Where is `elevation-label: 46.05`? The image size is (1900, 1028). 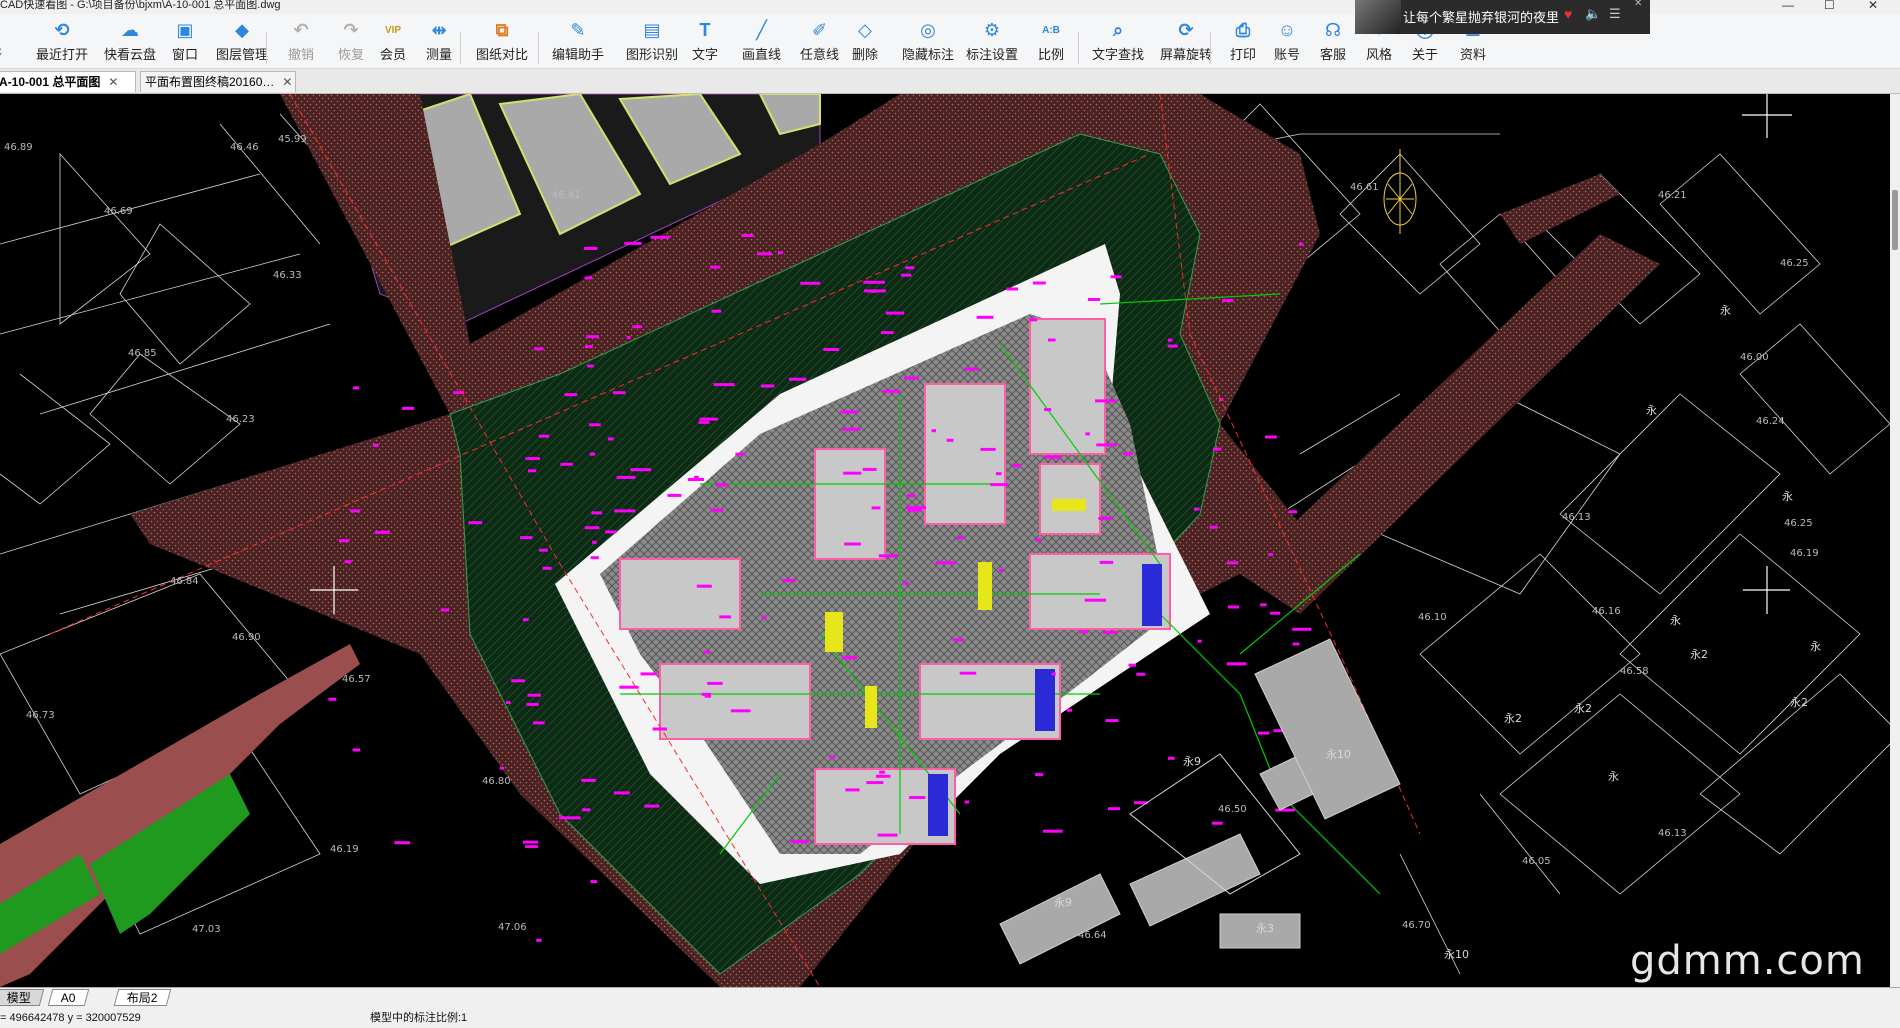
elevation-label: 46.05 is located at coordinates (1536, 861).